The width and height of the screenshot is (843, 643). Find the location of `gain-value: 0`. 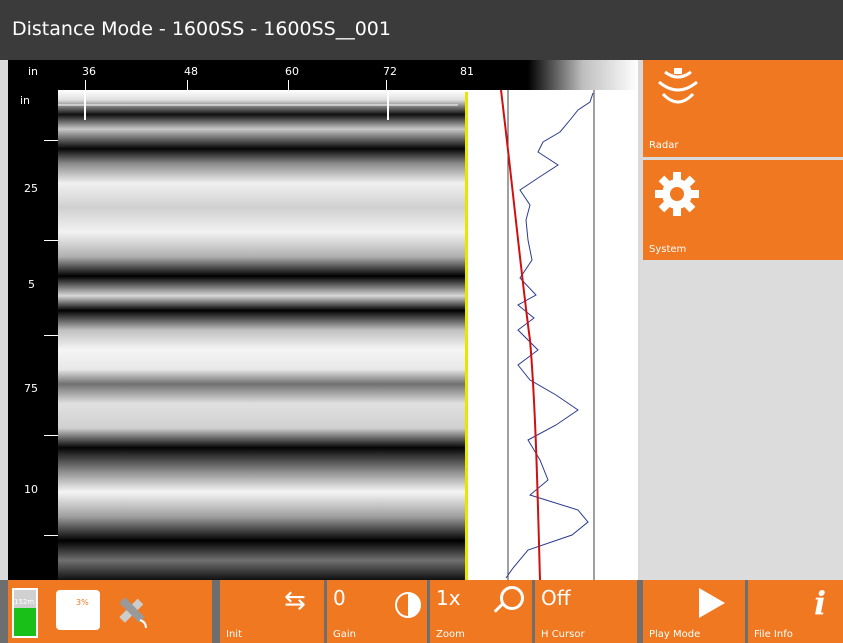

gain-value: 0 is located at coordinates (339, 598).